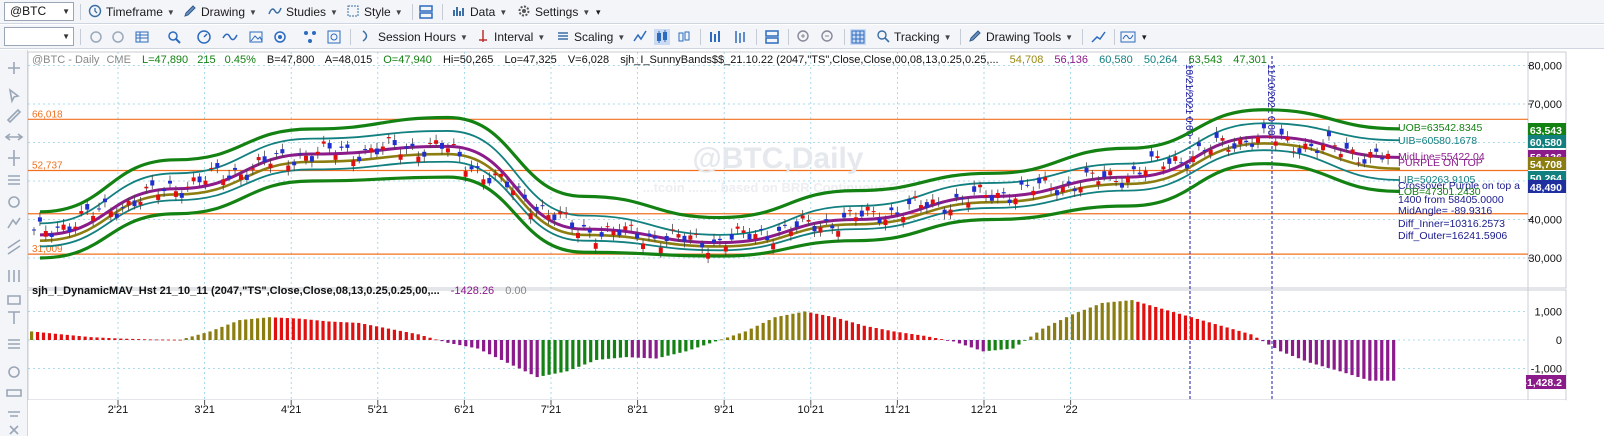 The height and width of the screenshot is (441, 1604). I want to click on net-change: 215, so click(206, 60).